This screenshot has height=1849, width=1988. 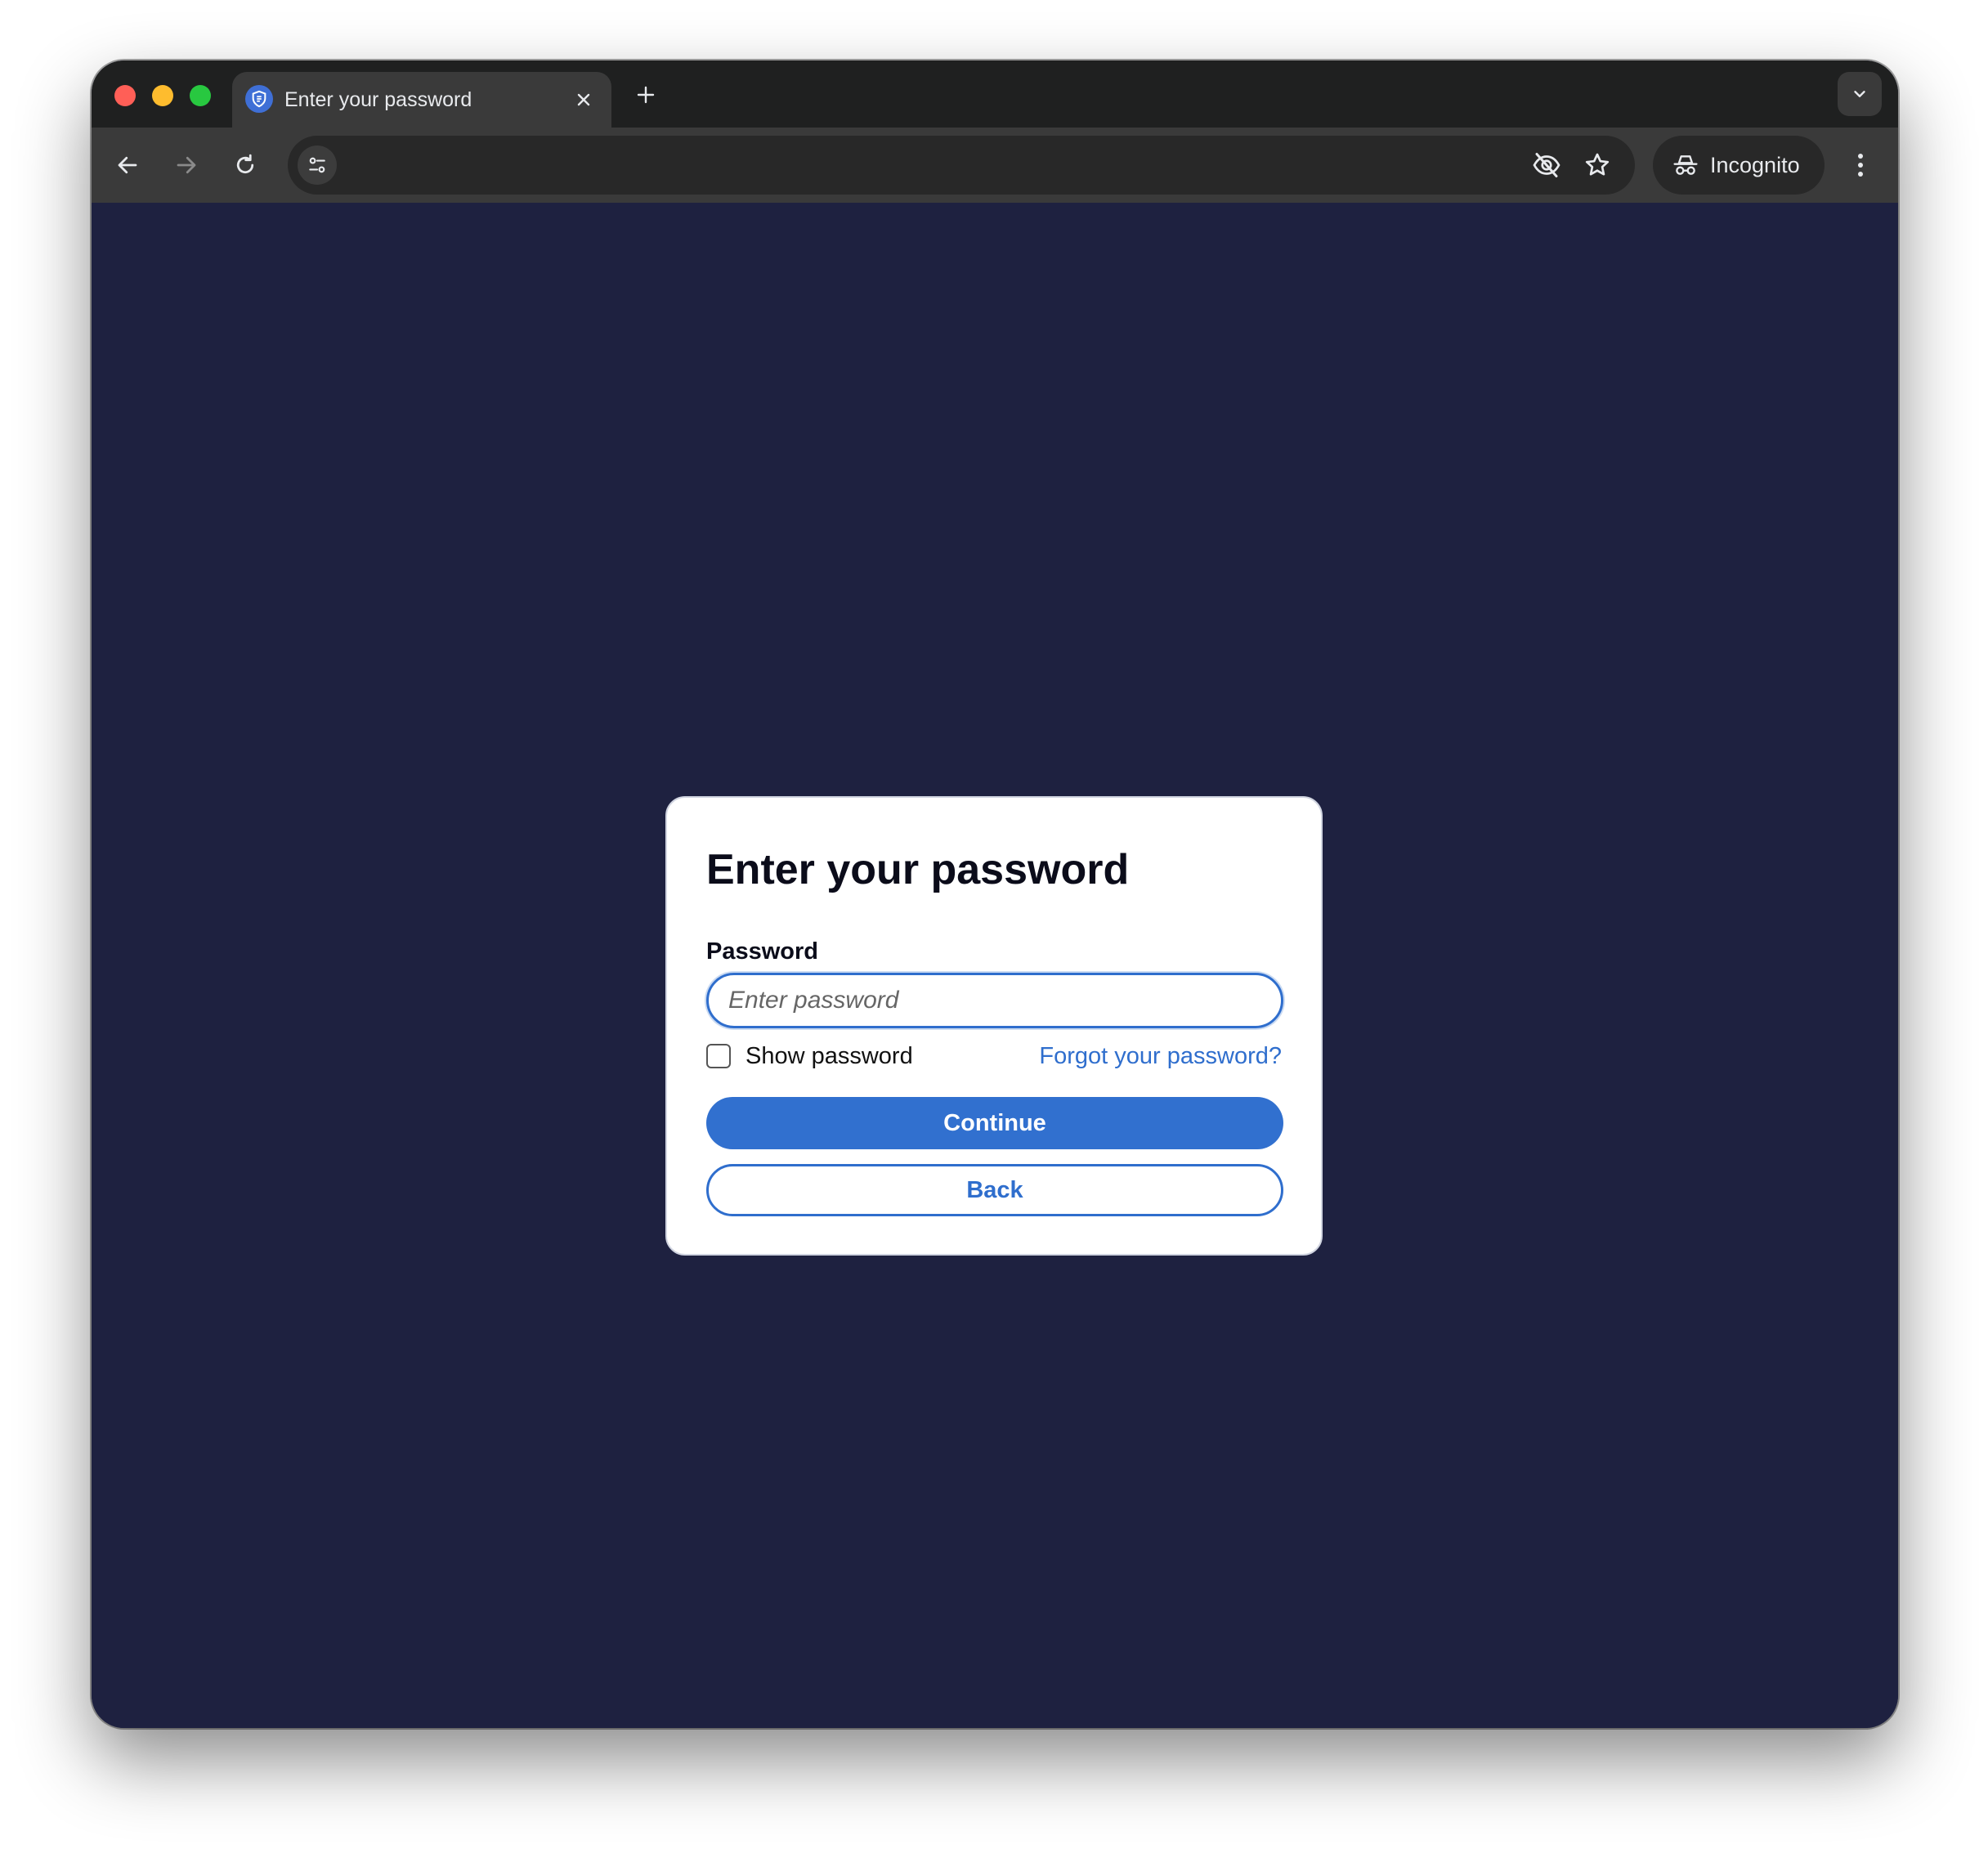 I want to click on new-tab-button, so click(x=646, y=95).